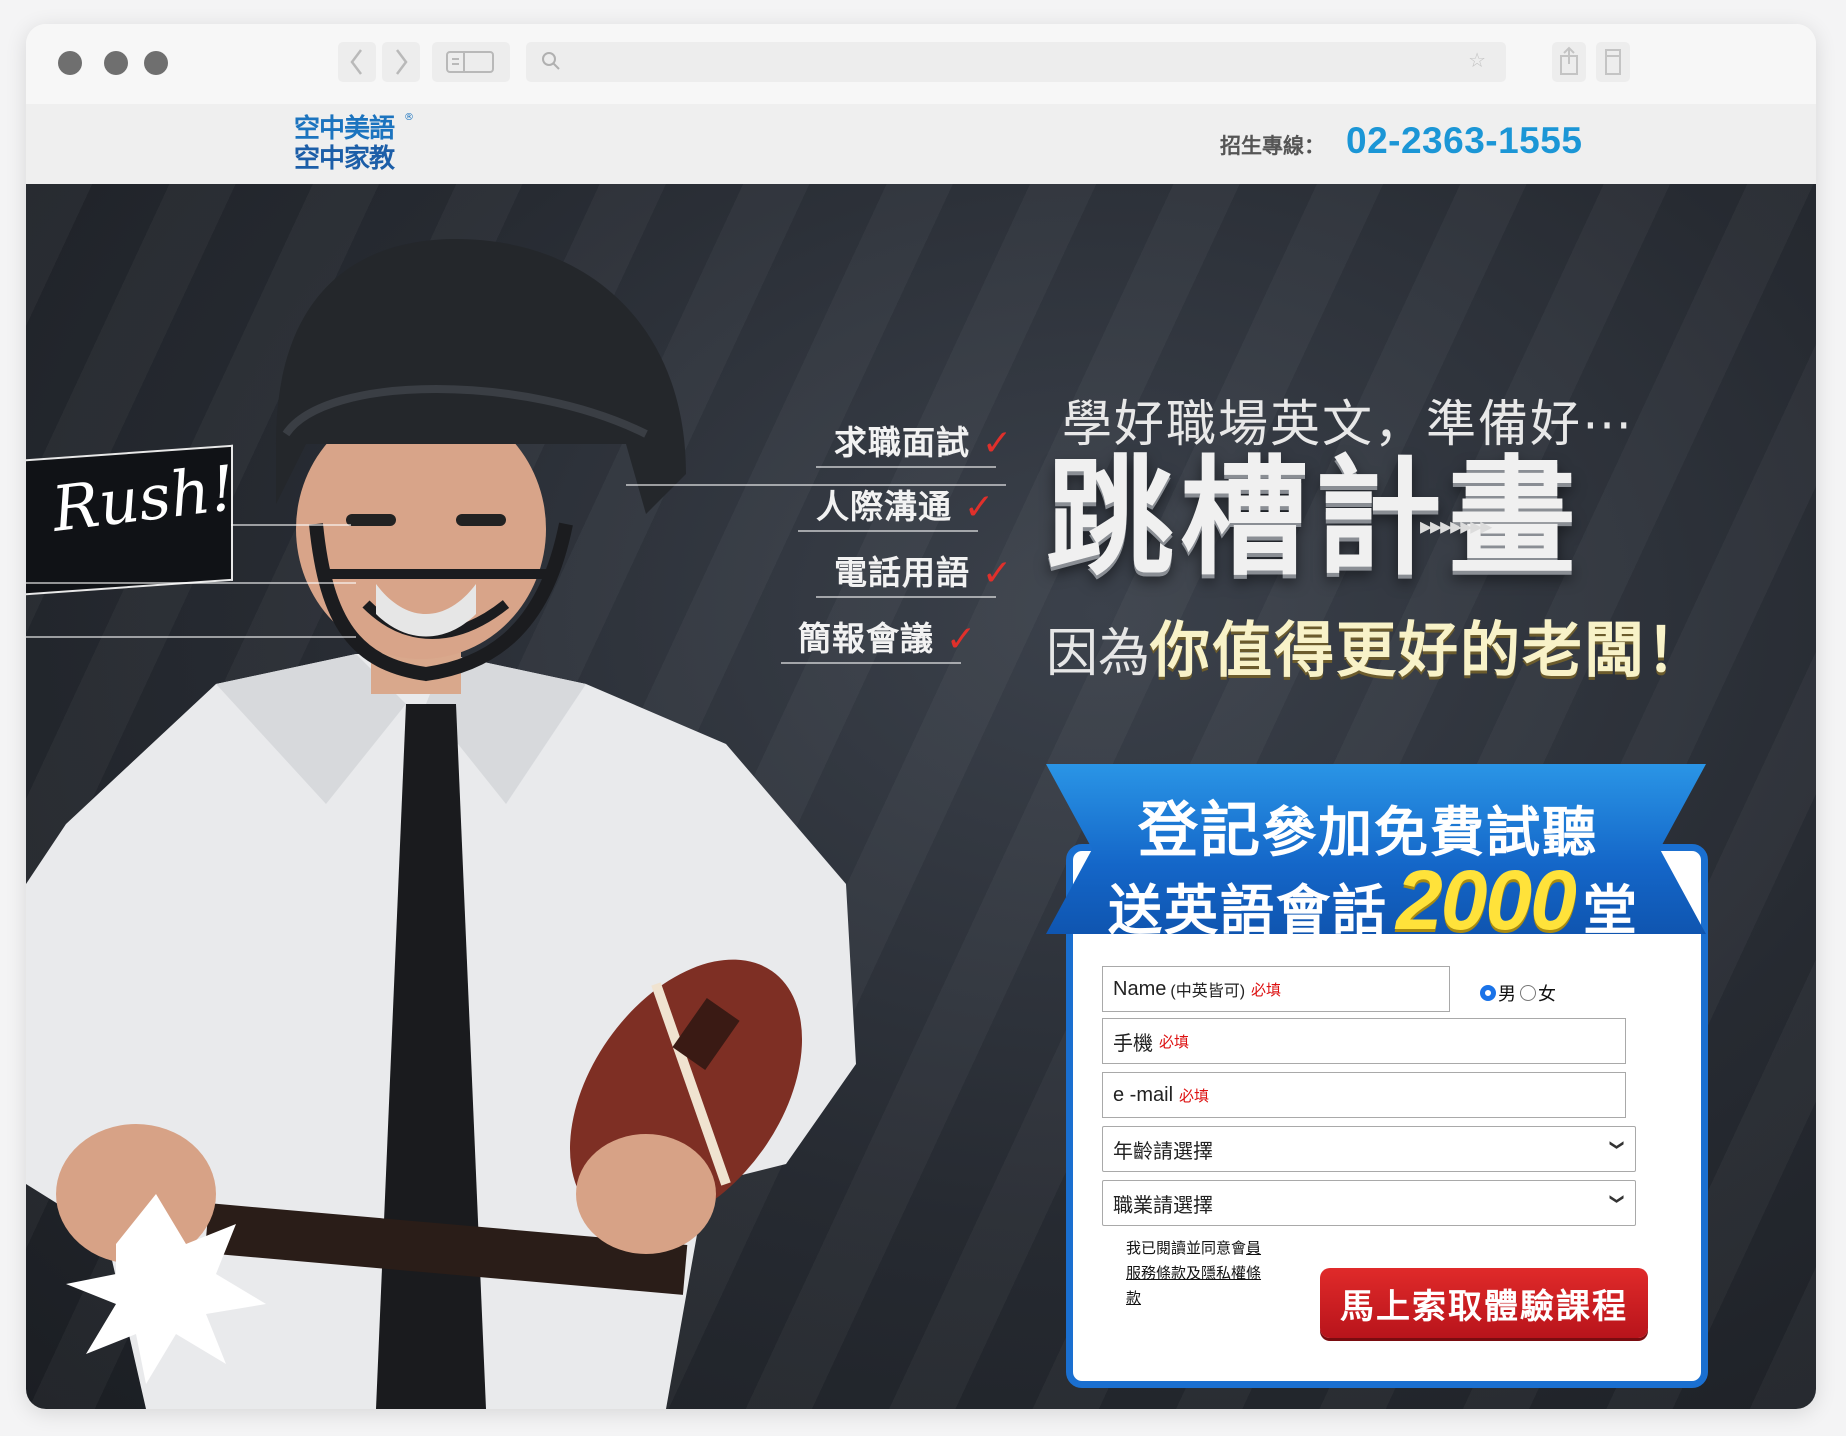 This screenshot has height=1436, width=1846. I want to click on browser-toolbar: ☆, so click(921, 64).